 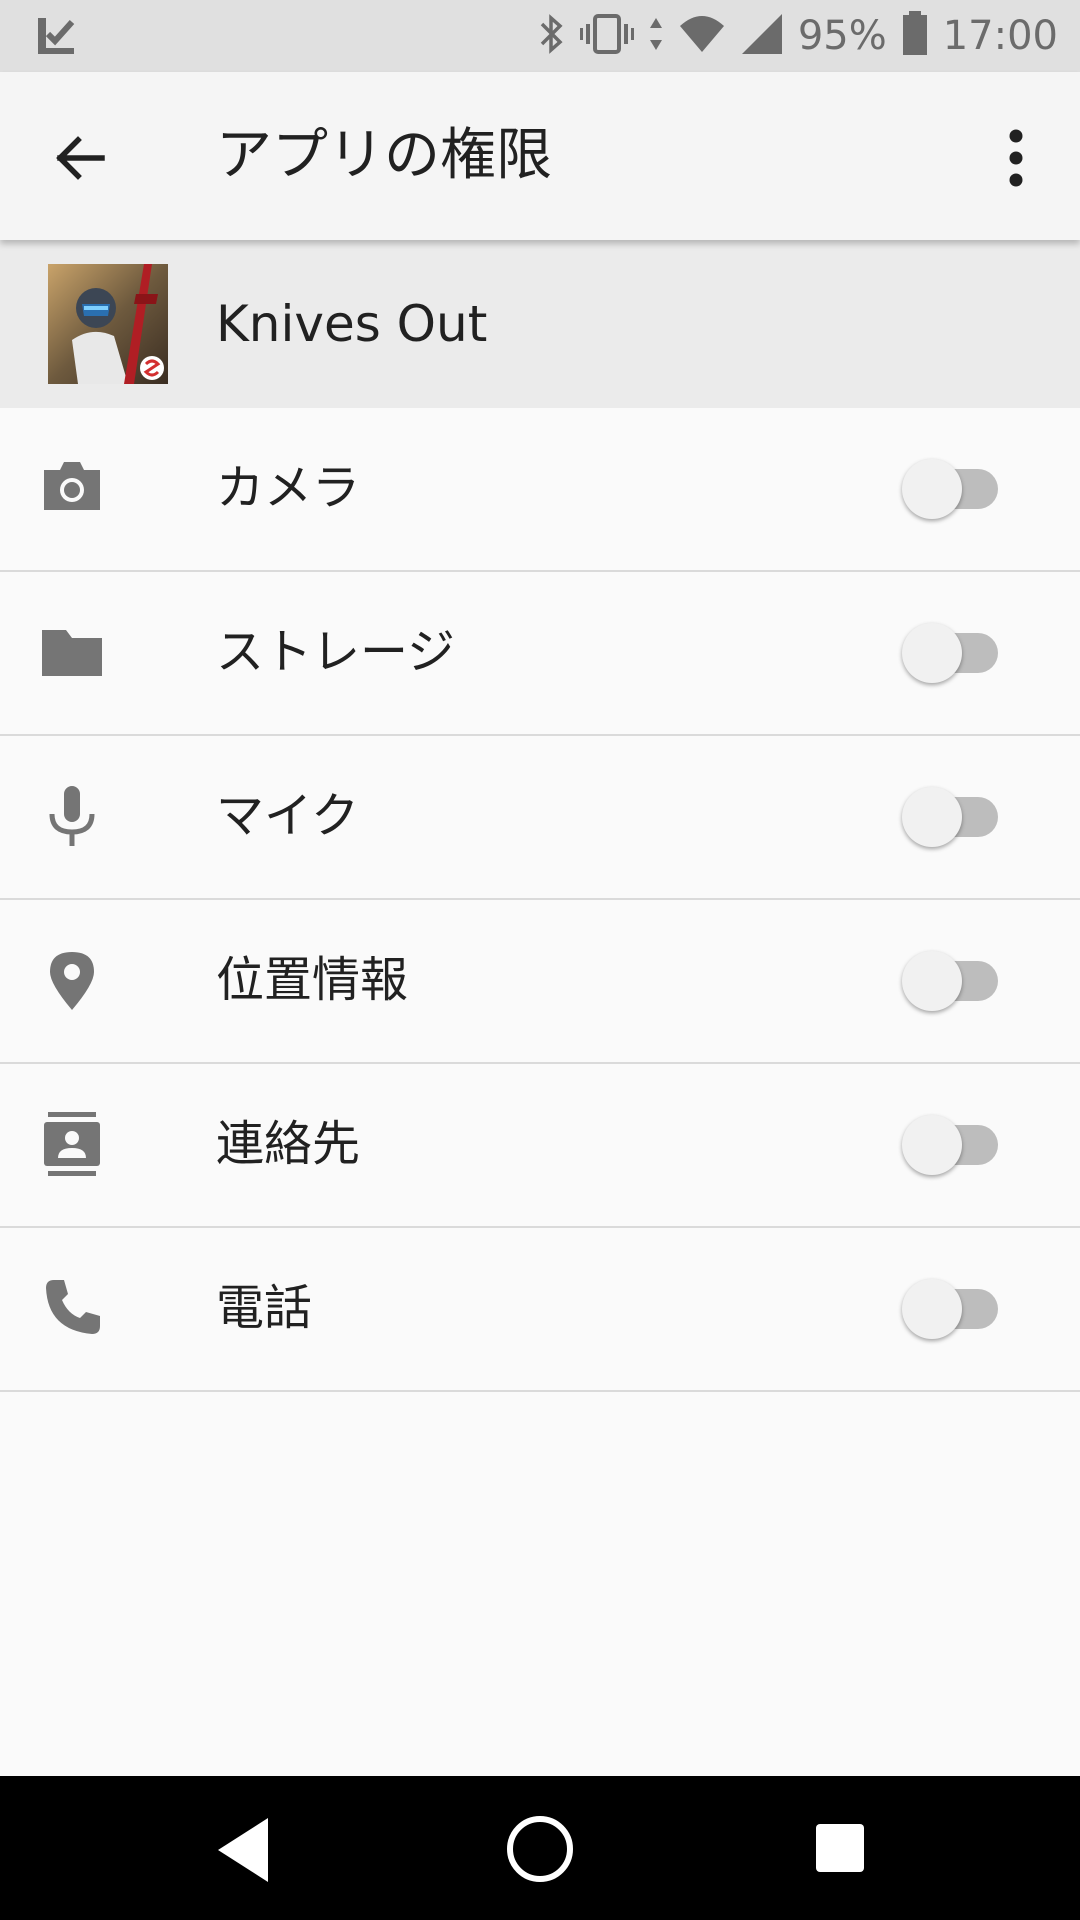 I want to click on nav-home-icon, so click(x=540, y=1849).